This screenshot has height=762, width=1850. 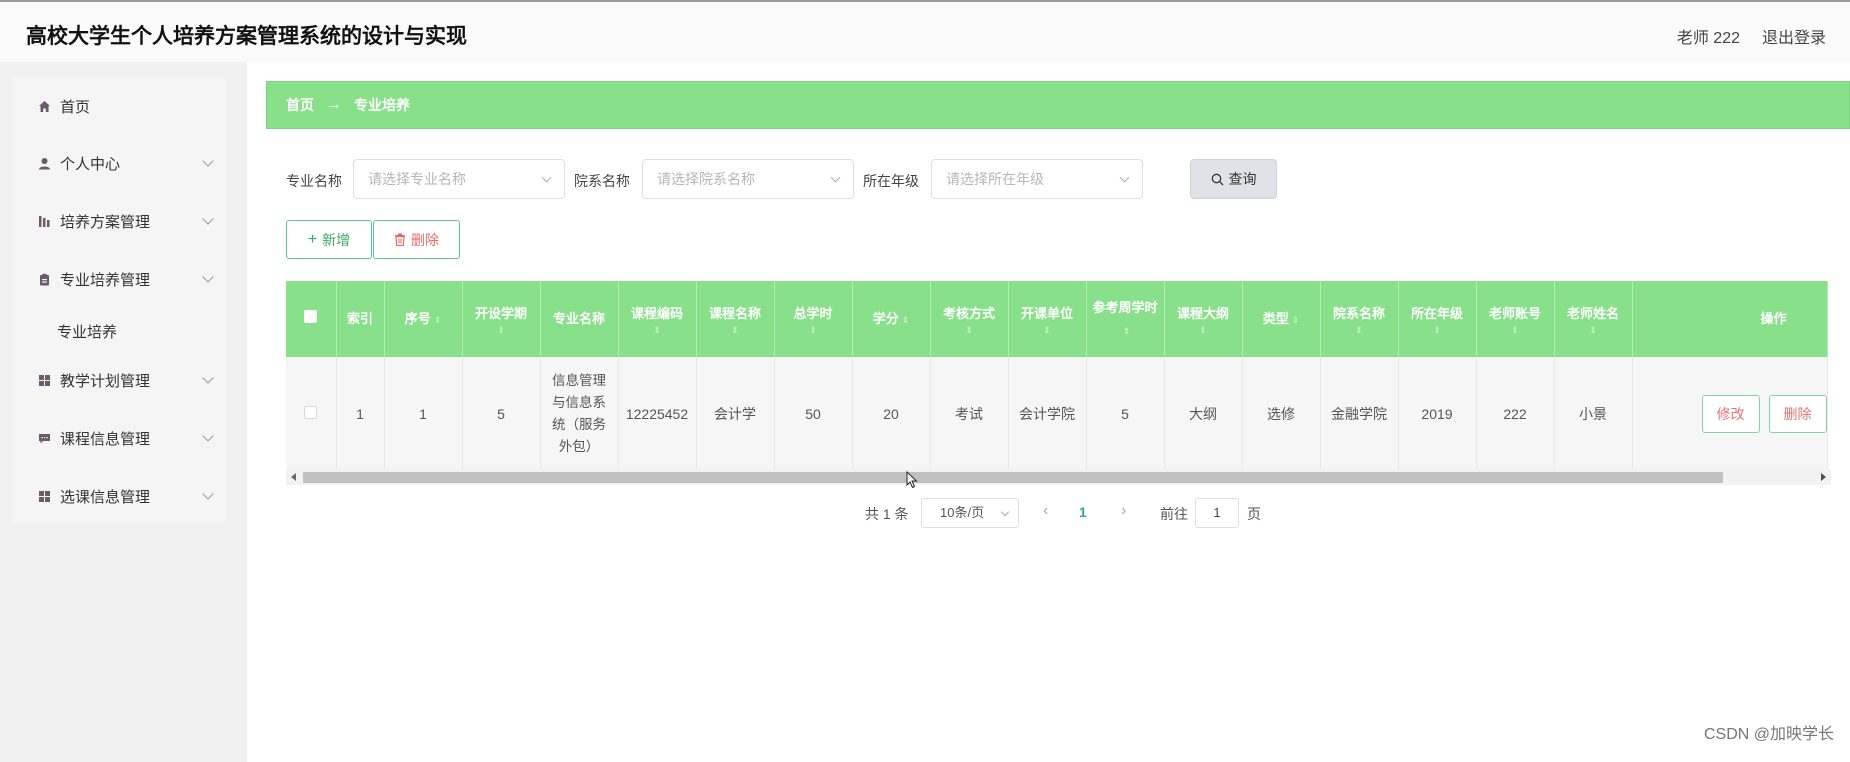 What do you see at coordinates (813, 319) in the screenshot?
I see `header-total-hours: 总学时 ⇕` at bounding box center [813, 319].